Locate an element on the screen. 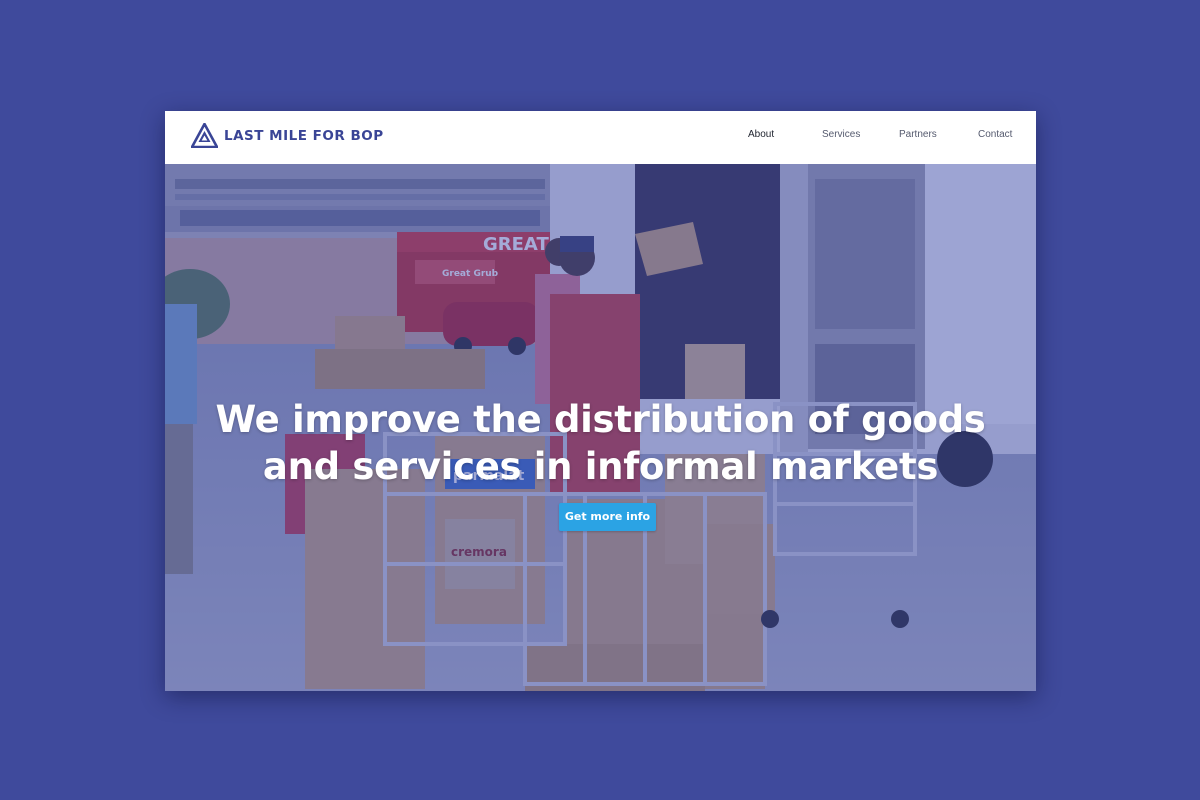 The height and width of the screenshot is (800, 1200). nav-item-contact: Contact is located at coordinates (995, 134).